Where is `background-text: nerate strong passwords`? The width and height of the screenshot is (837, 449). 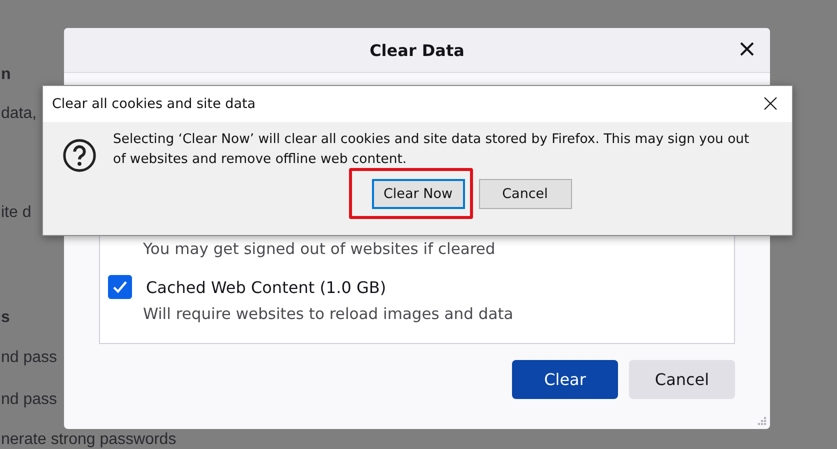 background-text: nerate strong passwords is located at coordinates (88, 440).